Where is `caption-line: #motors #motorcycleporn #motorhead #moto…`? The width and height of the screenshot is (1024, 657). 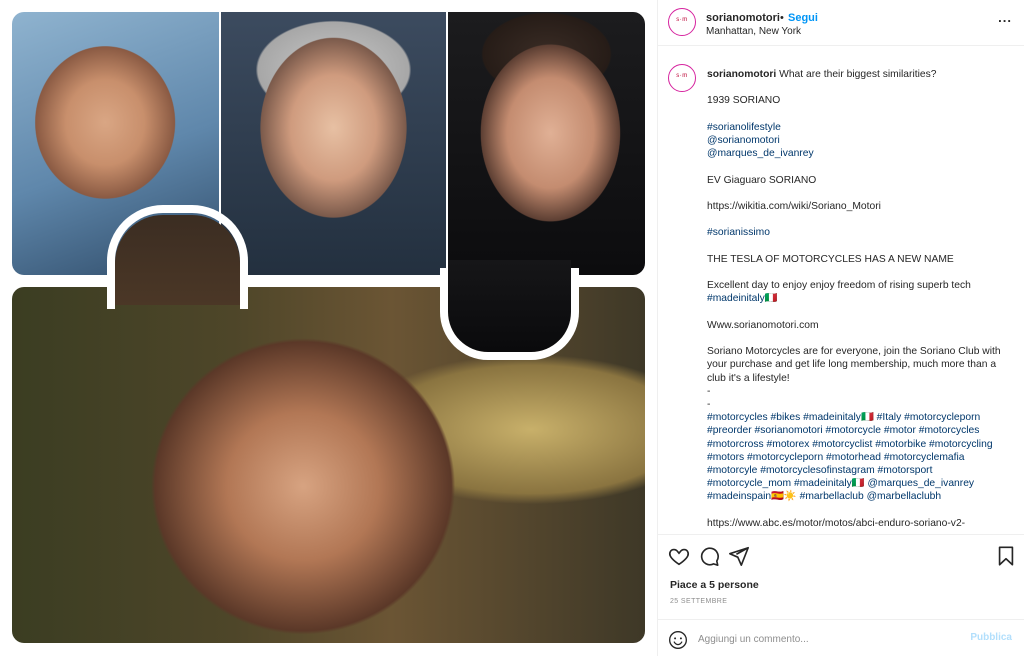 caption-line: #motors #motorcycleporn #motorhead #moto… is located at coordinates (859, 457).